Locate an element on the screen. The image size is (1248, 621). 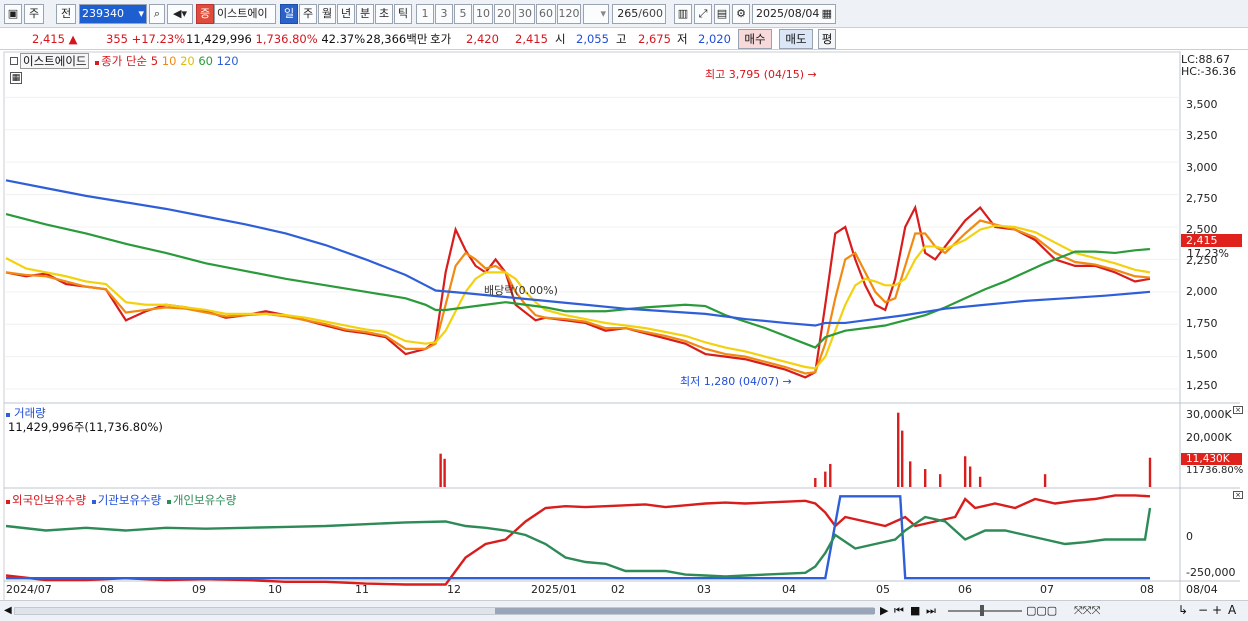
ma-60-label: 60 is located at coordinates (205, 61).